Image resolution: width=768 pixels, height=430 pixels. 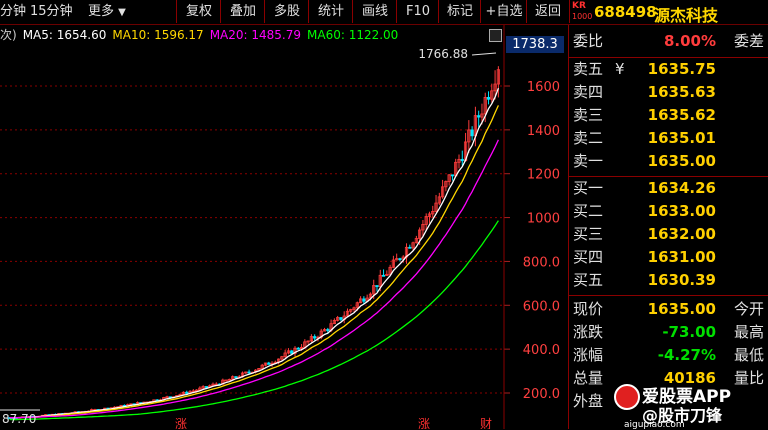 I want to click on tick-label: 1400, so click(x=543, y=131).